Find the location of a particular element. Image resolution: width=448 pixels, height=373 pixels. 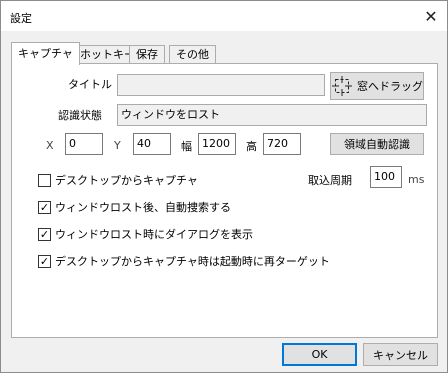

y-field: 40 is located at coordinates (152, 144).